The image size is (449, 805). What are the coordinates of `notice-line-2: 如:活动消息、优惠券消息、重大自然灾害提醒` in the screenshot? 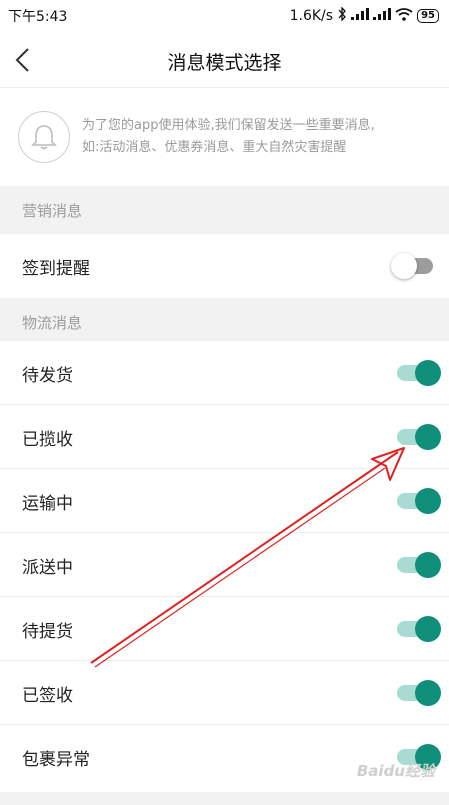 It's located at (214, 147).